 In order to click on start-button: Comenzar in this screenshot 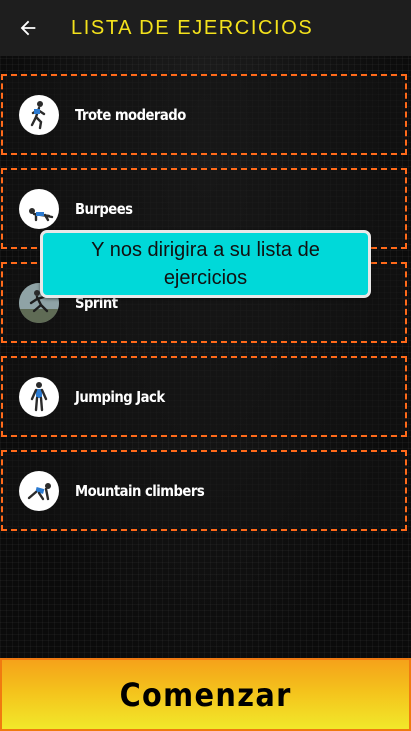, I will do `click(205, 694)`.